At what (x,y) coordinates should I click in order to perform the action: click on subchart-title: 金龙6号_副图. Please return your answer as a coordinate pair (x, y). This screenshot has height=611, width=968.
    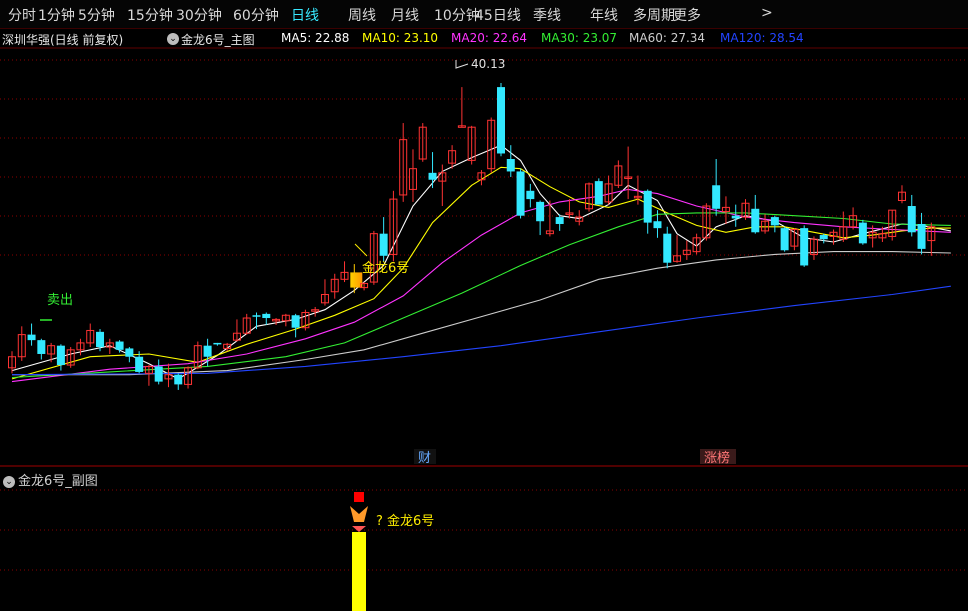
    Looking at the image, I should click on (58, 481).